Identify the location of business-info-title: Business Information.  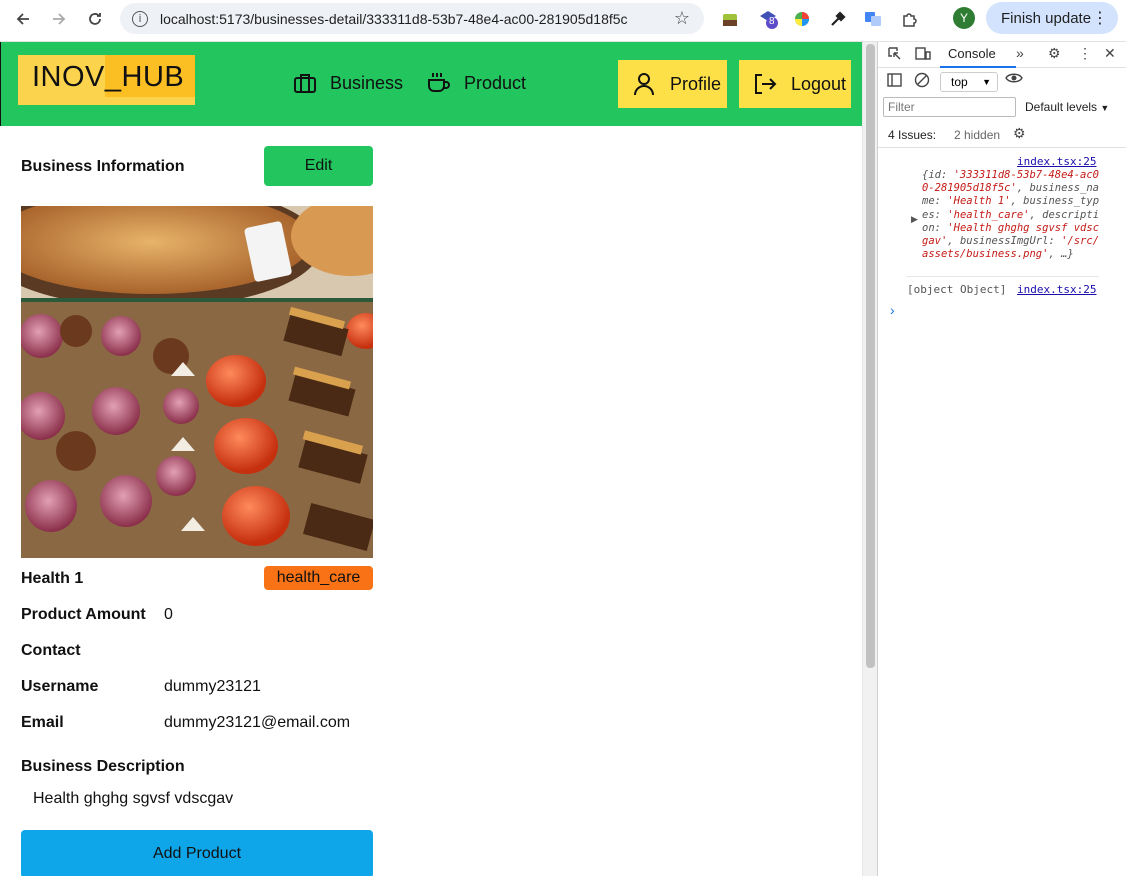
(103, 166).